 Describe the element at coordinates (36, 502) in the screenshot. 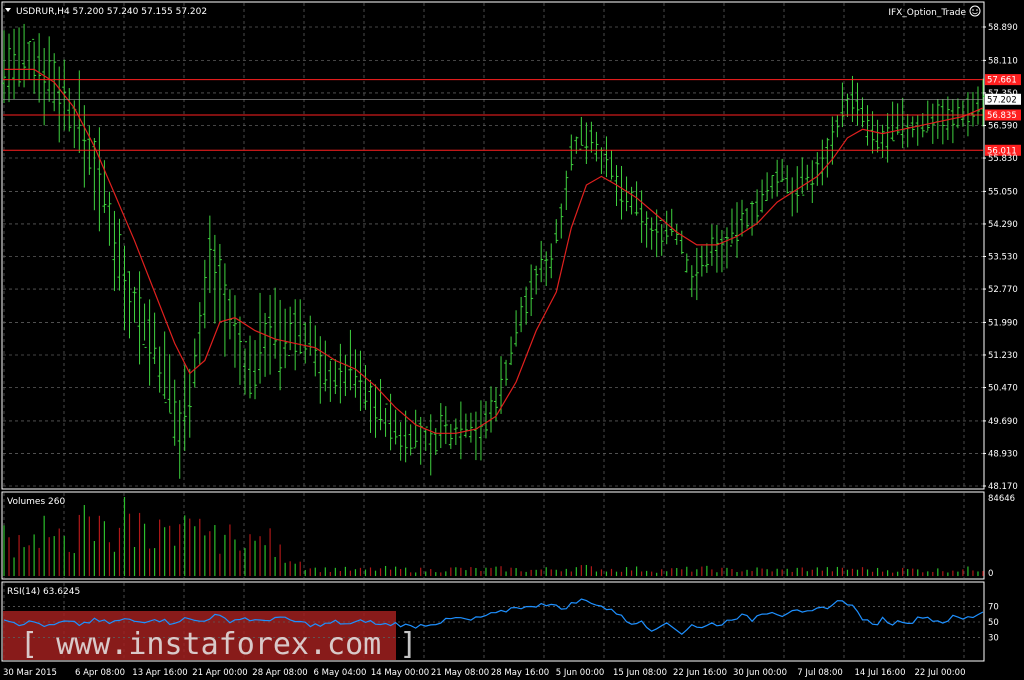

I see `volumes-title: Volumes 260` at that location.